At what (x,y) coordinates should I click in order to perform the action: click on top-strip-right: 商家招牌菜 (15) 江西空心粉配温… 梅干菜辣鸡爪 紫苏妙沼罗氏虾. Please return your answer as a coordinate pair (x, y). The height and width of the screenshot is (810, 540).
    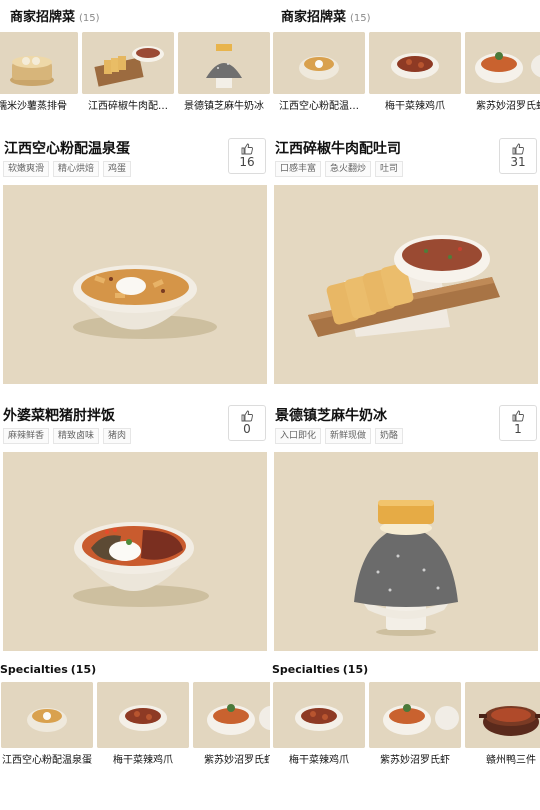
    Looking at the image, I should click on (405, 62).